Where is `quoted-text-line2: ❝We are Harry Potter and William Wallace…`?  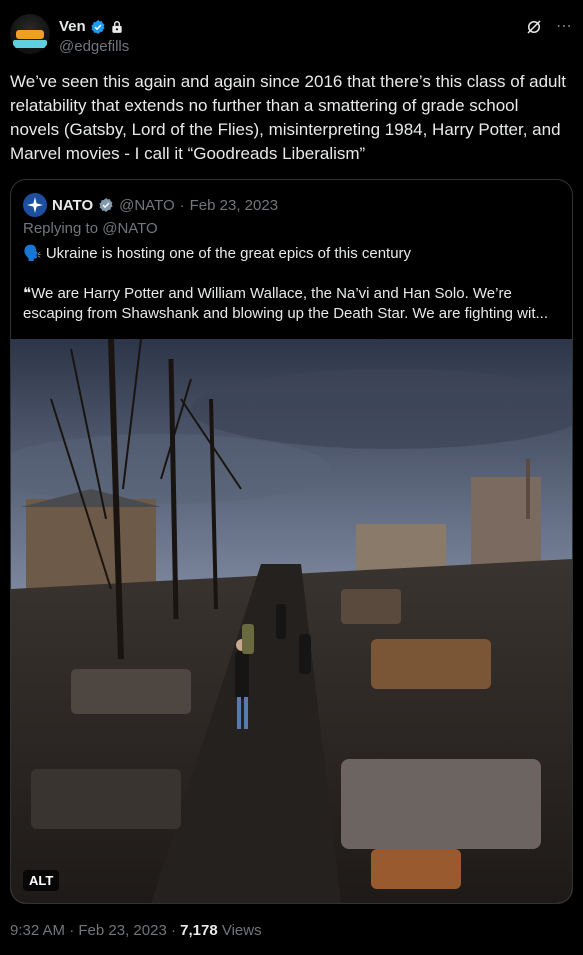 quoted-text-line2: ❝We are Harry Potter and William Wallace… is located at coordinates (286, 303).